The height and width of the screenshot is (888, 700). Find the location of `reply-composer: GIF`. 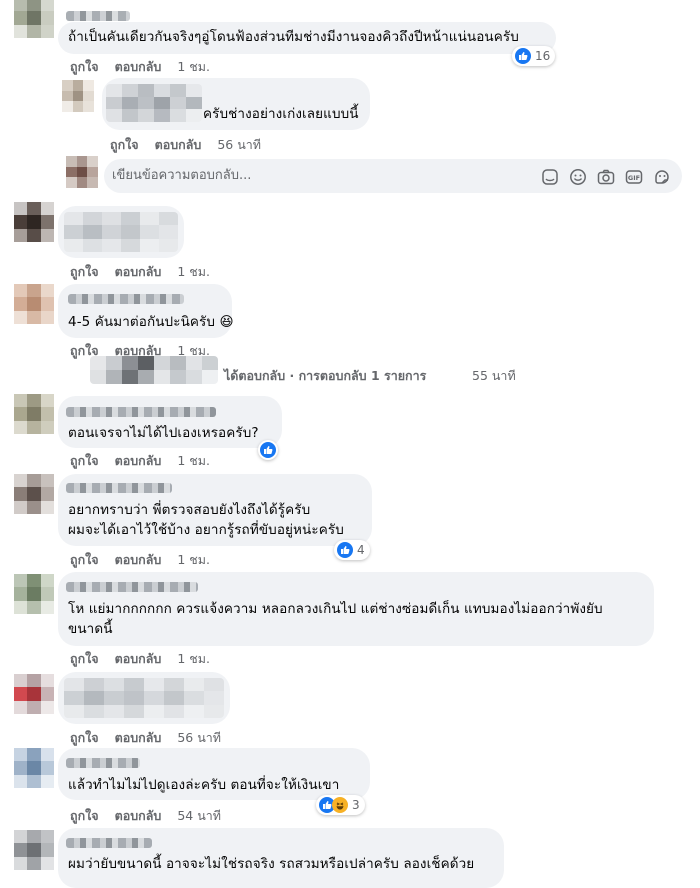

reply-composer: GIF is located at coordinates (393, 176).